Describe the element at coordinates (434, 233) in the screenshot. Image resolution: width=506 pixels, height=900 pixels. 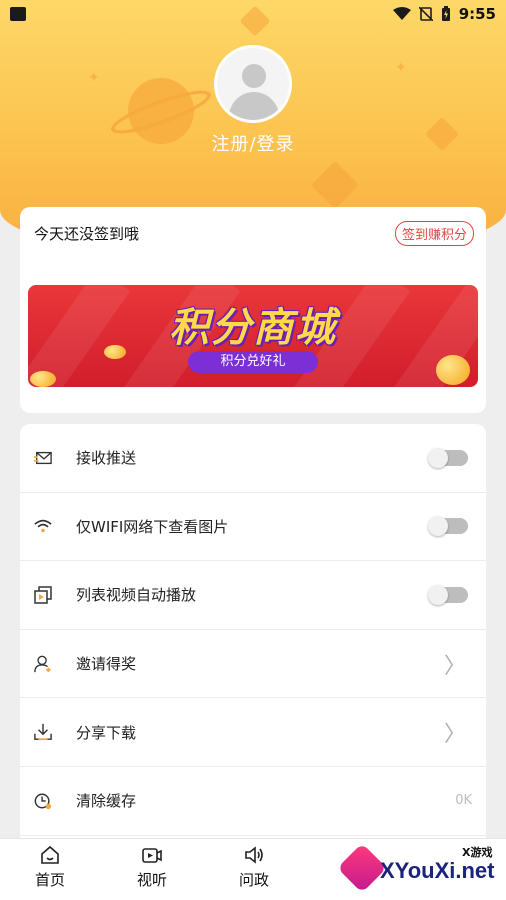
I see `signin-button: 签到赚积分` at that location.